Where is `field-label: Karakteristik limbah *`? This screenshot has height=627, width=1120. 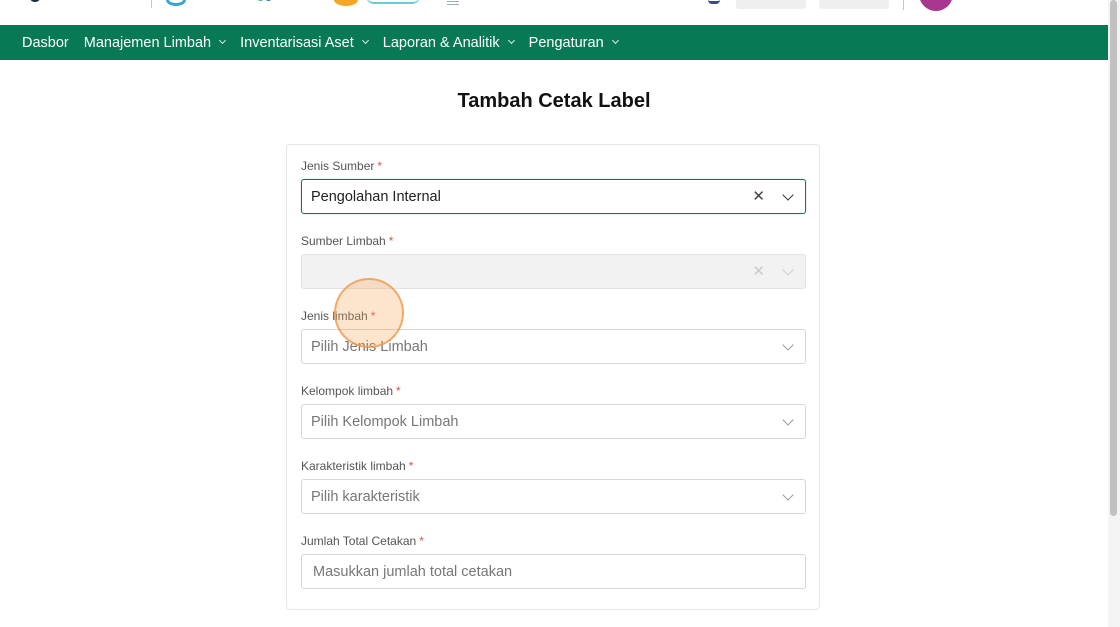 field-label: Karakteristik limbah * is located at coordinates (553, 466).